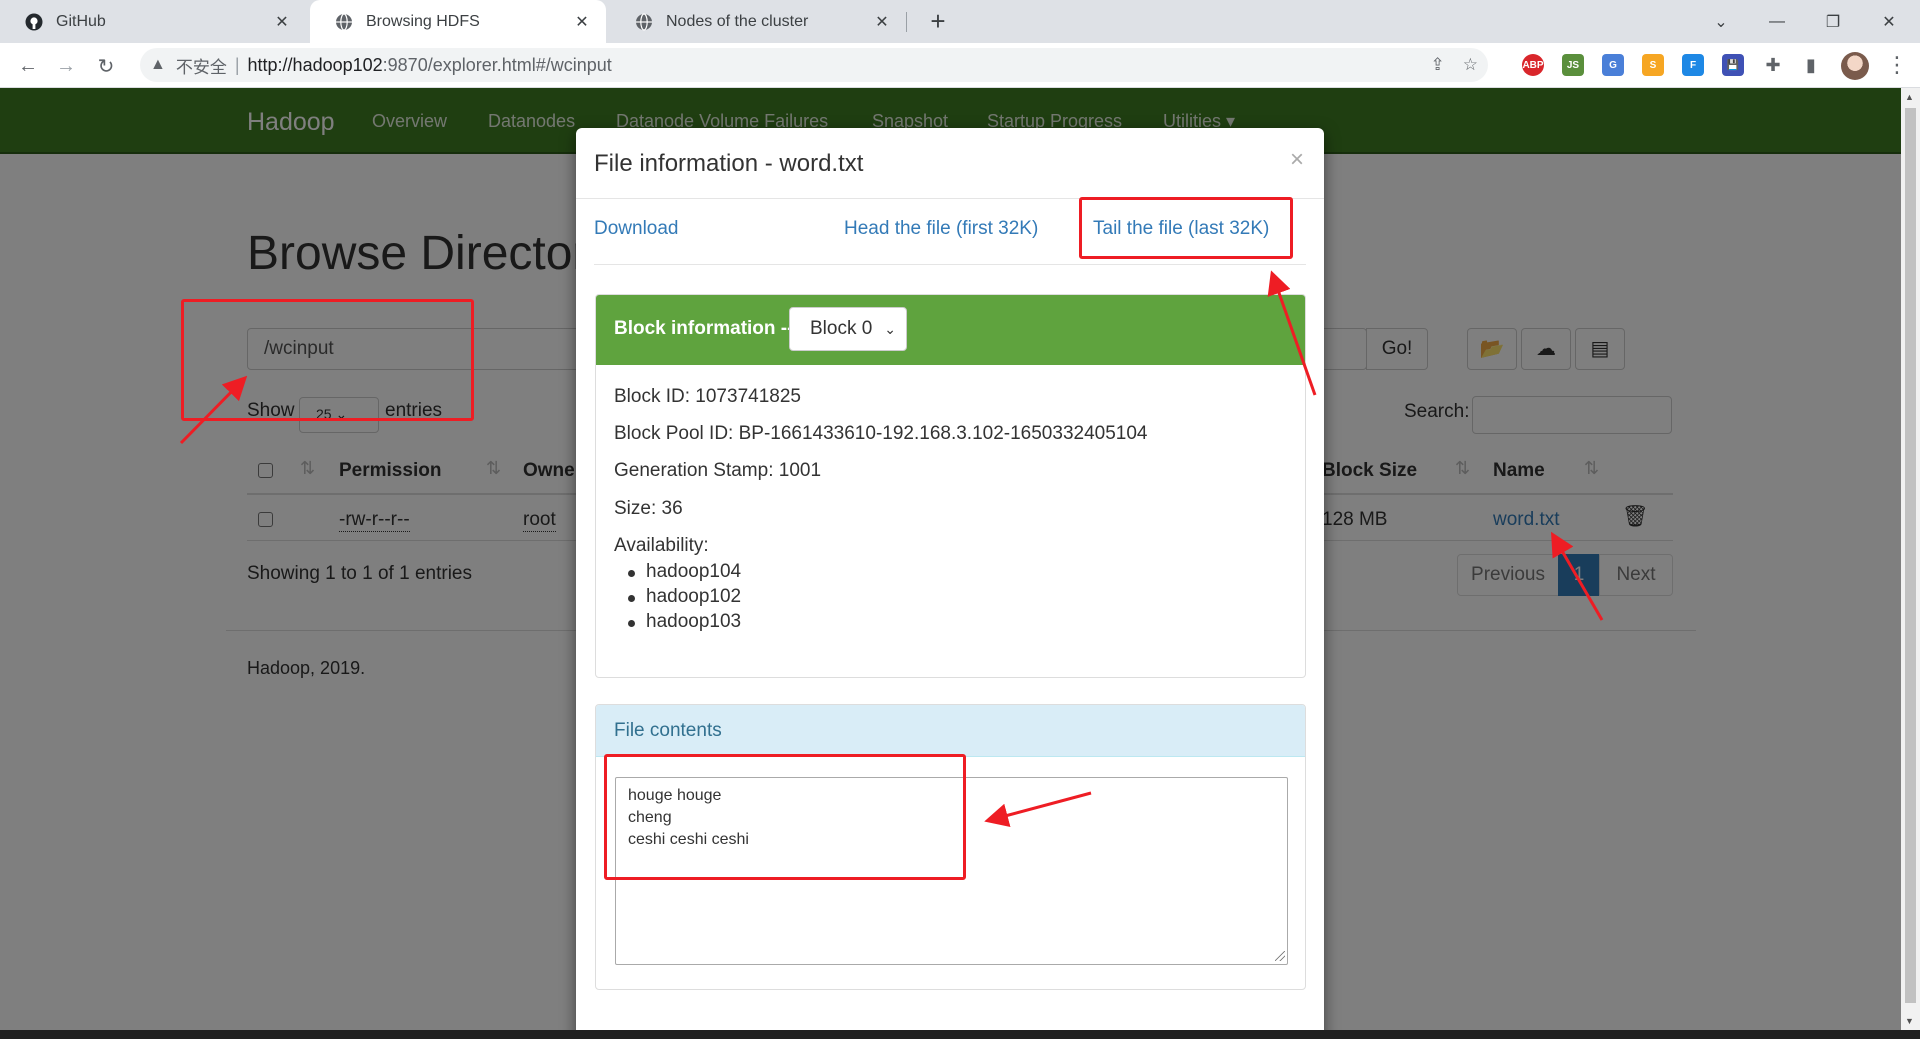  I want to click on adblock-extension-icon: ABP, so click(1533, 65).